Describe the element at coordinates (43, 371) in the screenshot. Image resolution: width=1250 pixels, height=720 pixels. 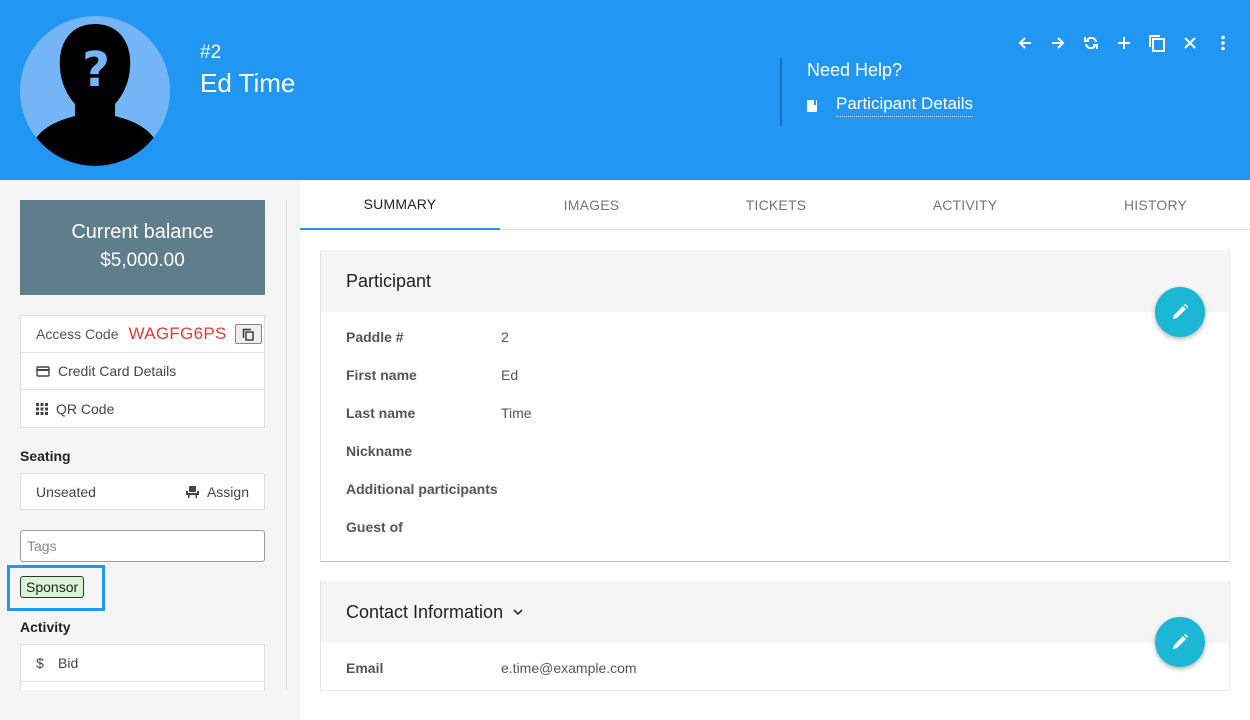
I see `credit-card-icon` at that location.